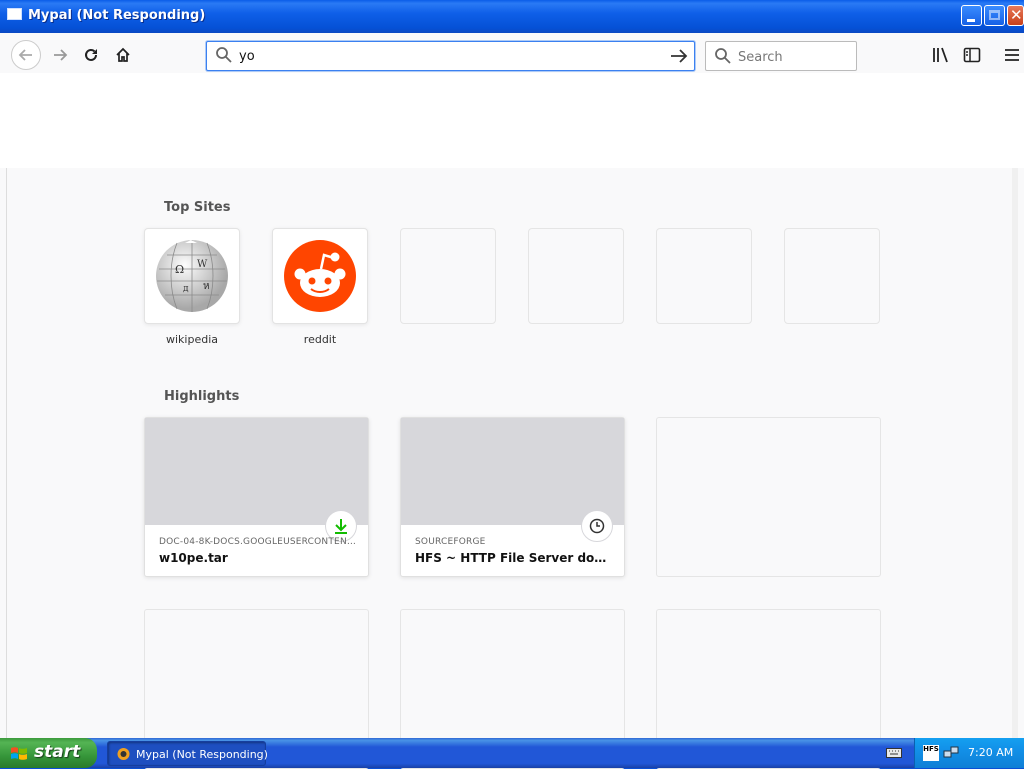 This screenshot has width=1024, height=769. I want to click on window-title: Mypal (Not Responding), so click(117, 15).